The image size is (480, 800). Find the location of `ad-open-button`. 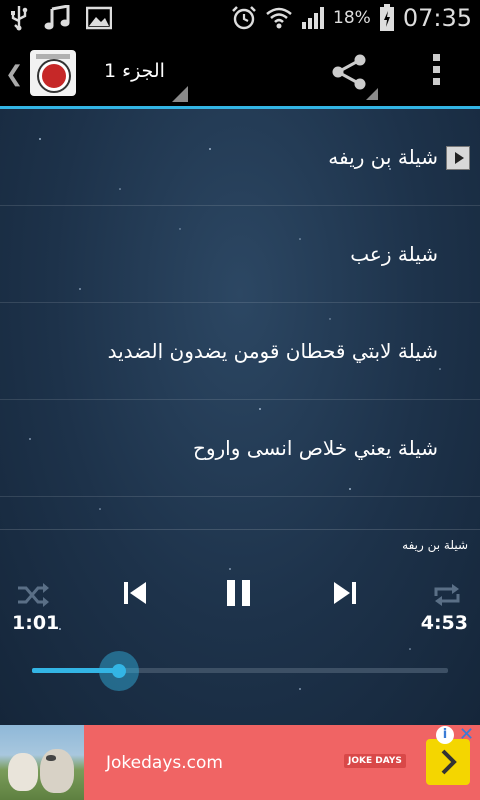

ad-open-button is located at coordinates (448, 762).